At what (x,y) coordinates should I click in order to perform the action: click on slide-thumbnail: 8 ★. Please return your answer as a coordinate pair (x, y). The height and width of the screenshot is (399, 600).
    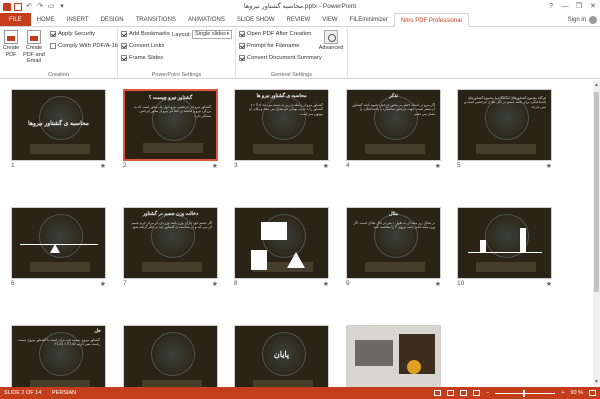
    Looking at the image, I should click on (281, 250).